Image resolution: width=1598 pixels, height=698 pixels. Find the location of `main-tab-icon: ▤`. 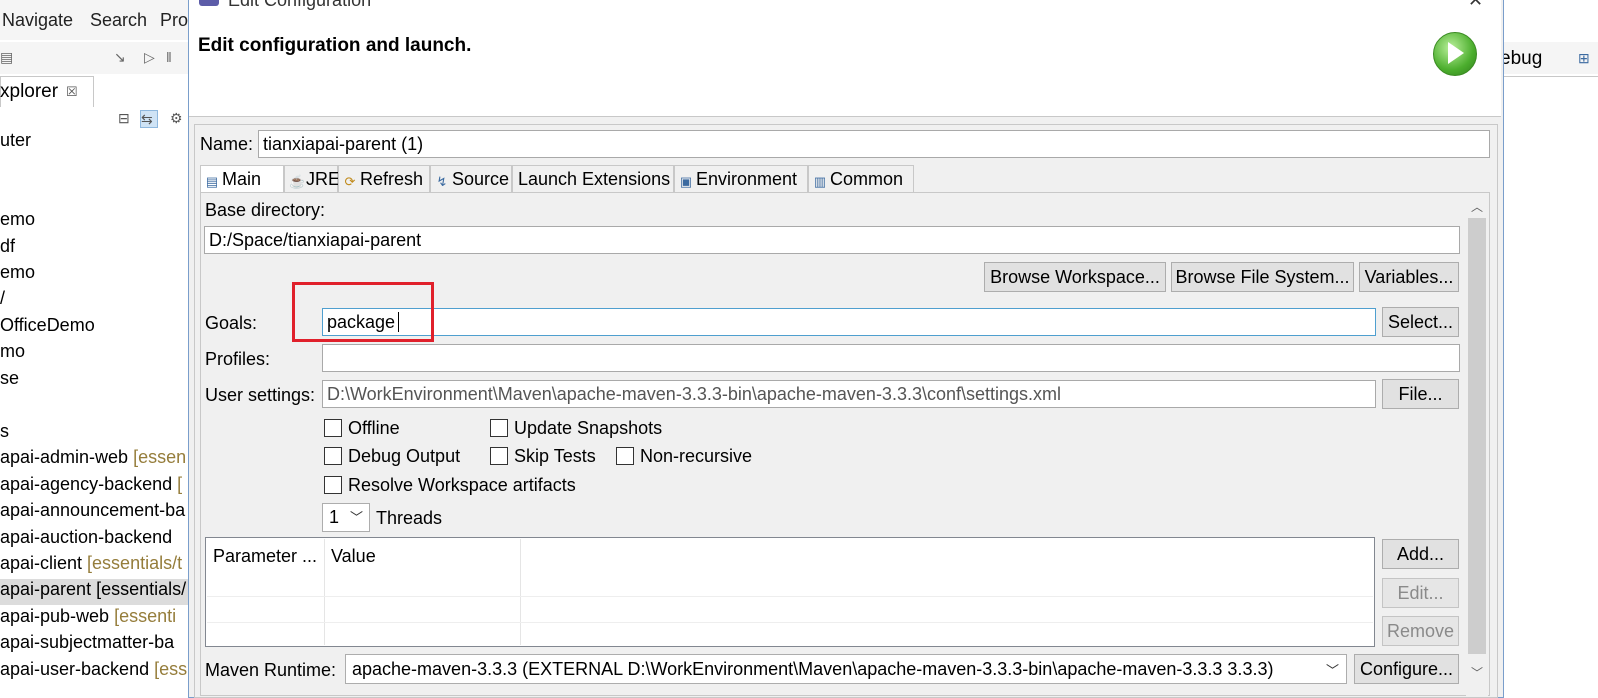

main-tab-icon: ▤ is located at coordinates (212, 181).